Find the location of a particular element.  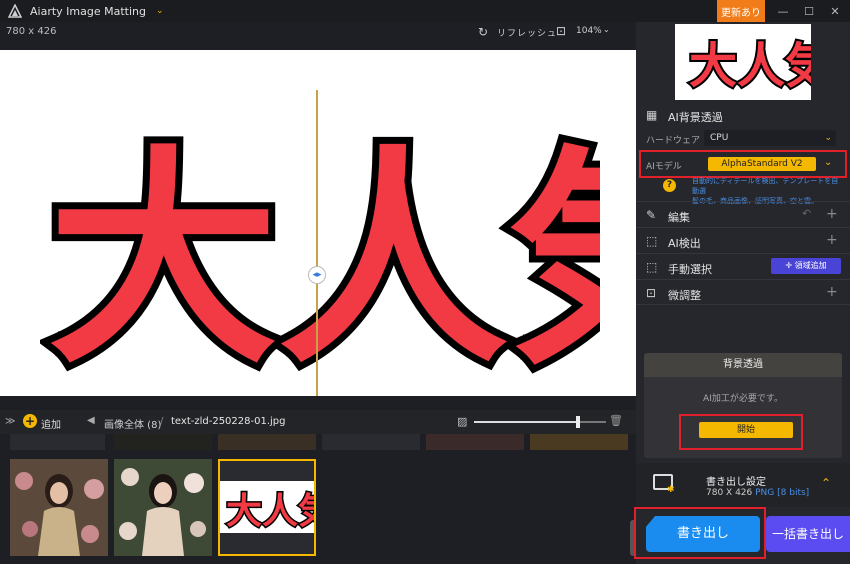

export-settings: ✱ 書き出し設定 780 X 426 PNG [8 bits] ⌃ is located at coordinates (743, 485).